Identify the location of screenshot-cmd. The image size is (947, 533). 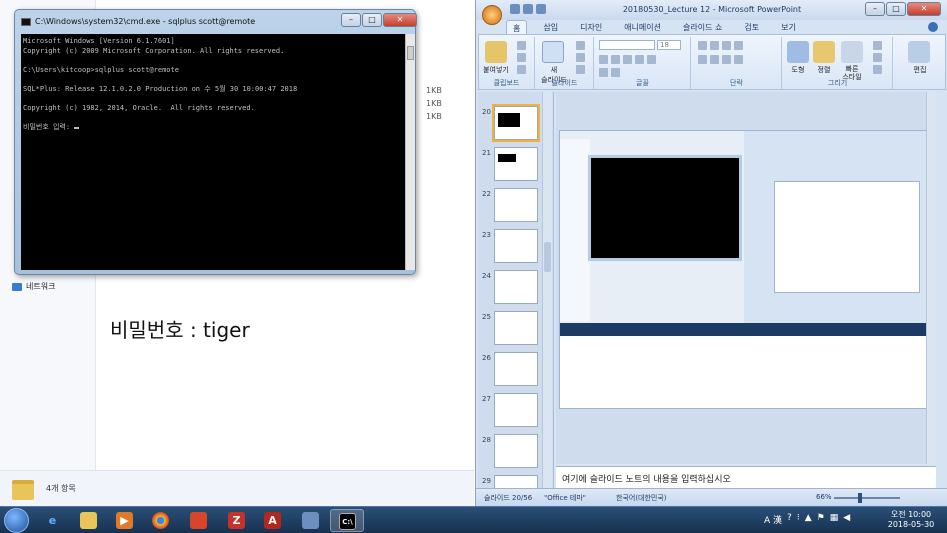
(665, 208).